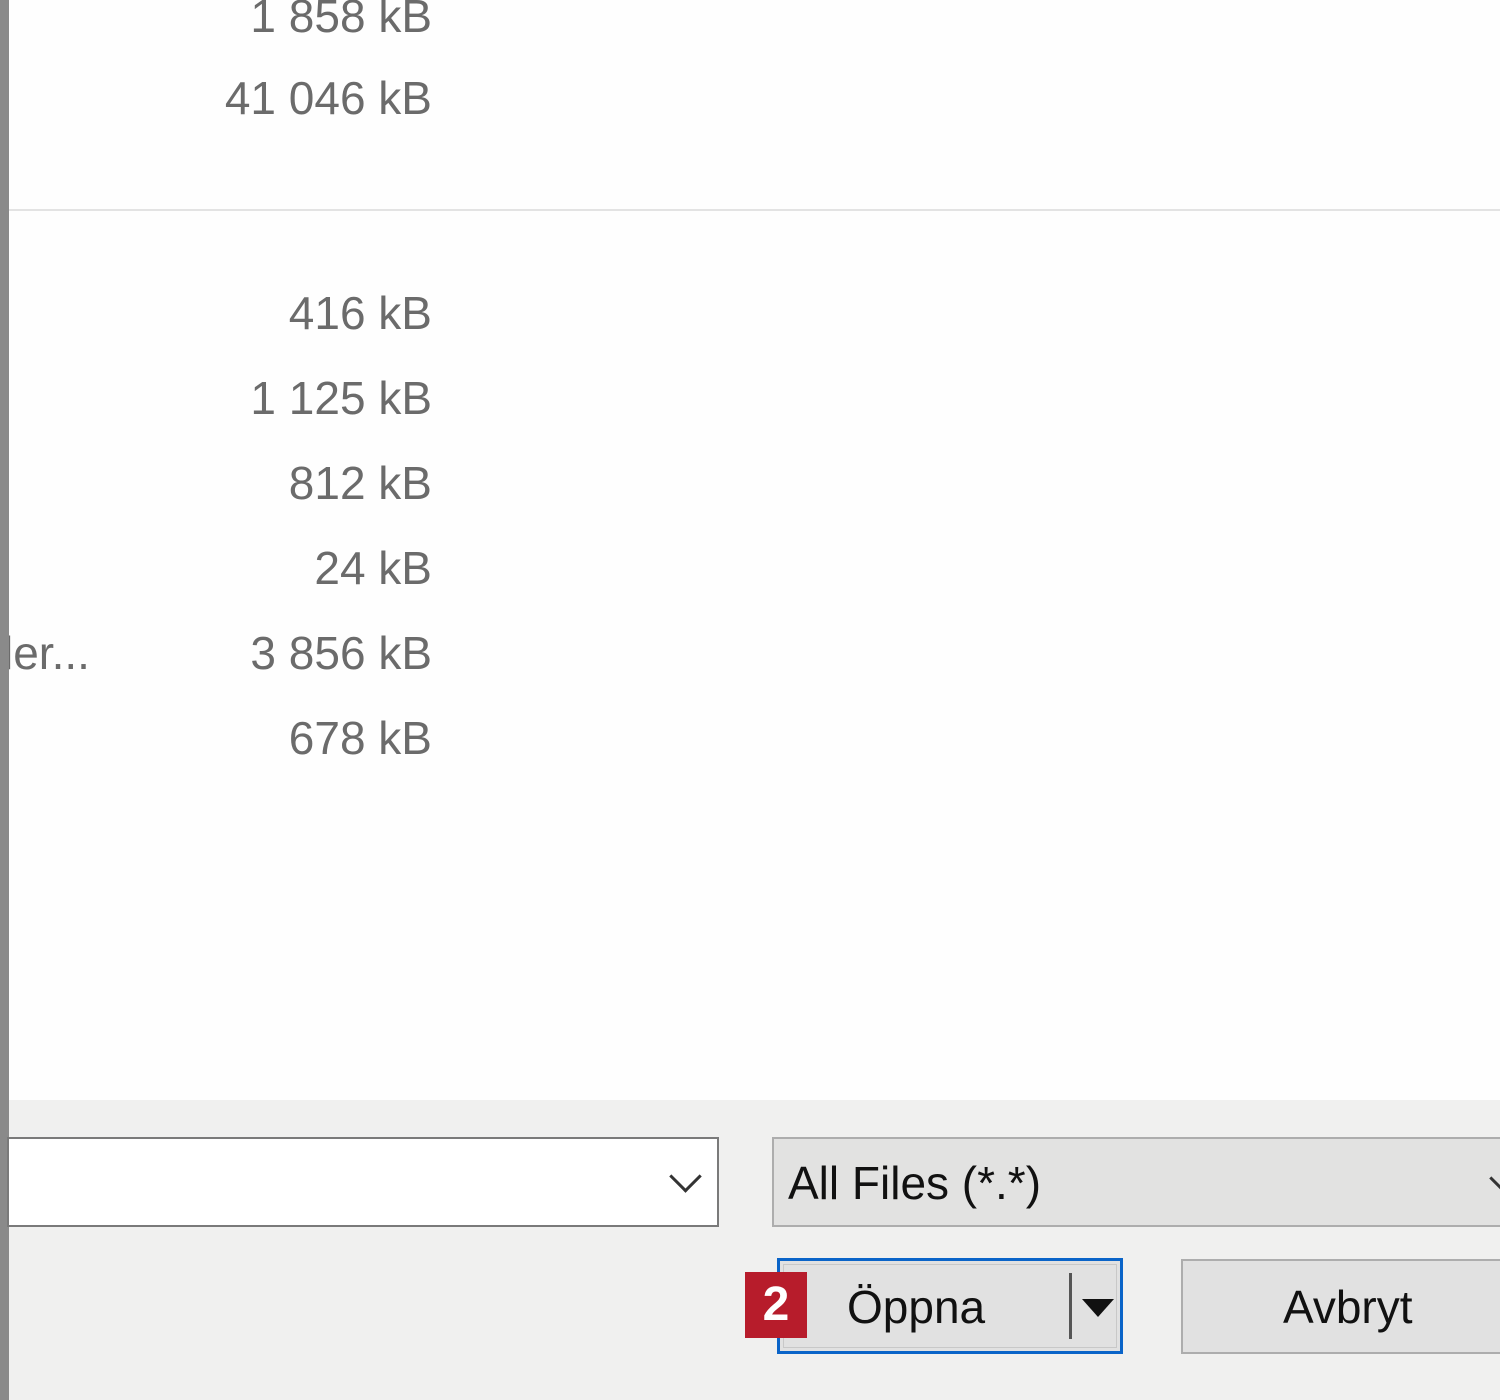 The width and height of the screenshot is (1500, 1400). Describe the element at coordinates (1098, 1308) in the screenshot. I see `dropdown-arrow-icon` at that location.